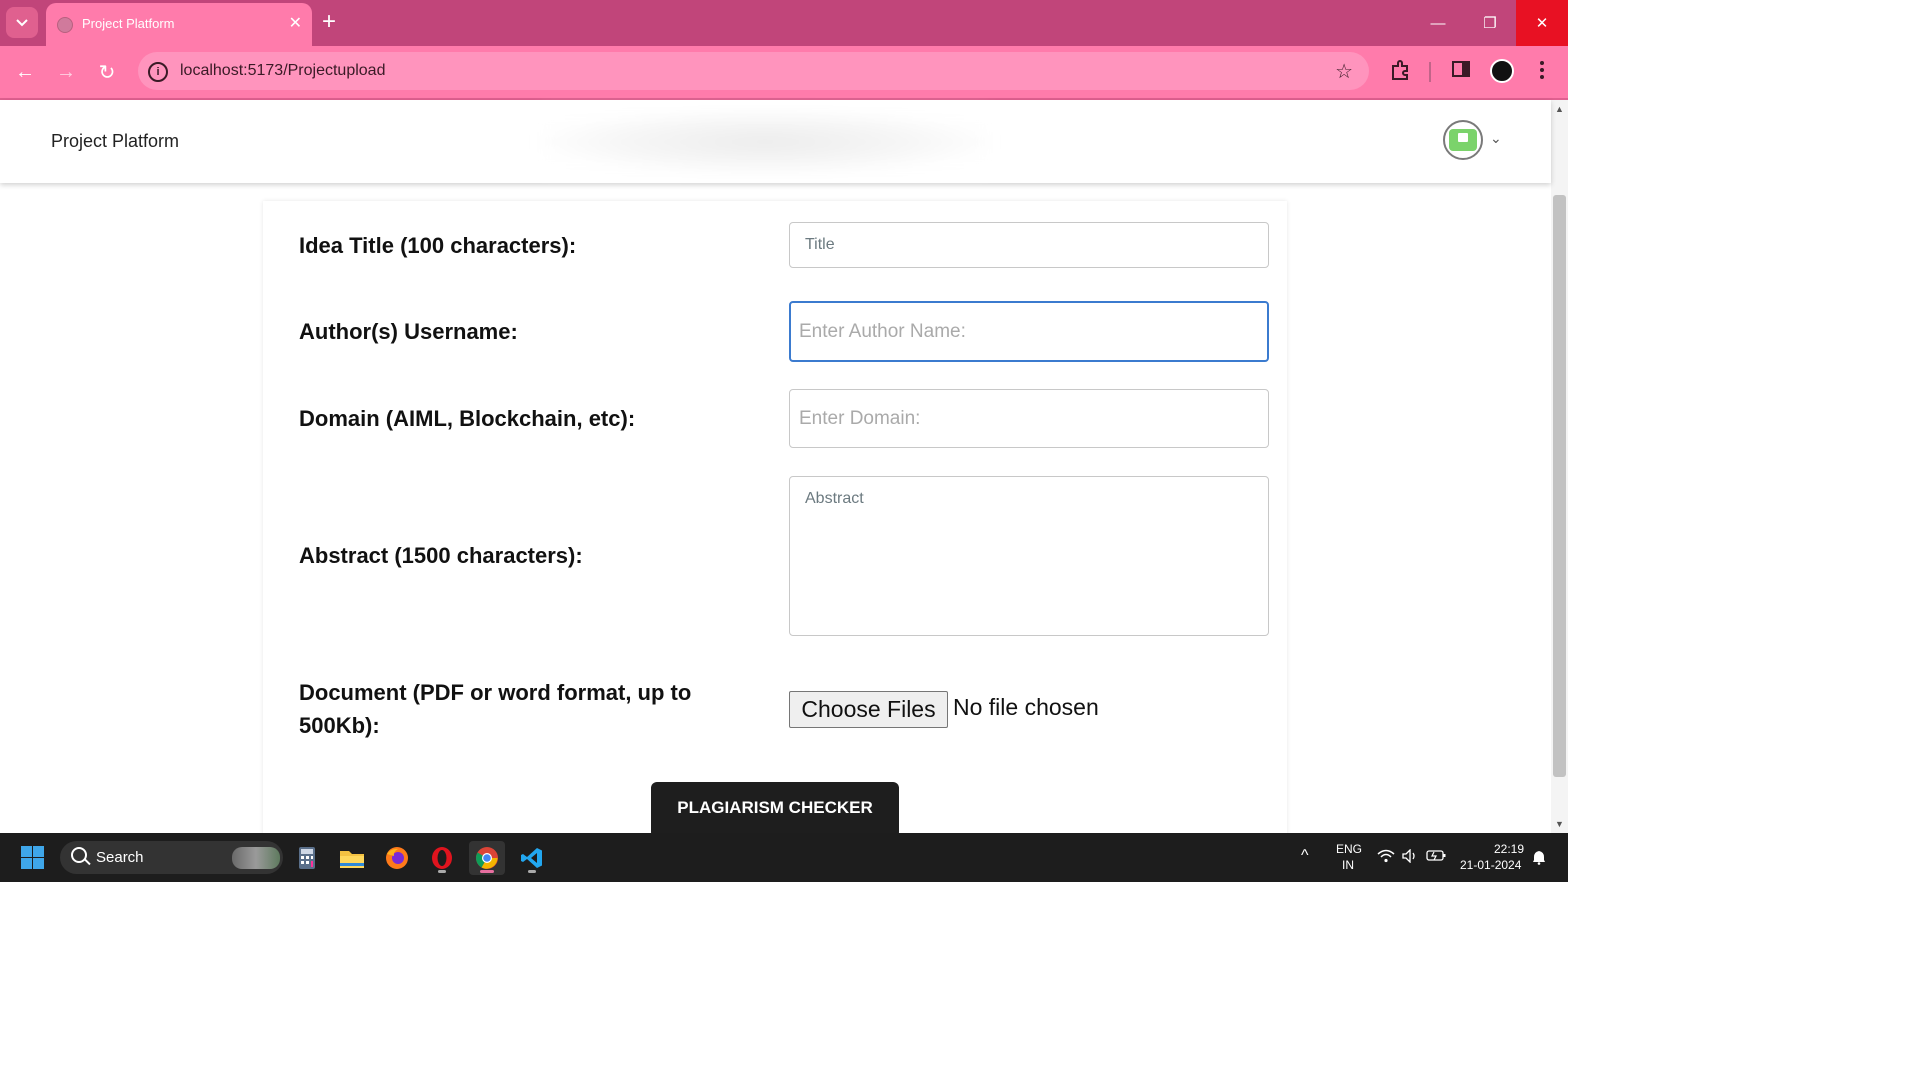  What do you see at coordinates (441, 555) in the screenshot?
I see `abstract-label: Abstract (1500 characters):` at bounding box center [441, 555].